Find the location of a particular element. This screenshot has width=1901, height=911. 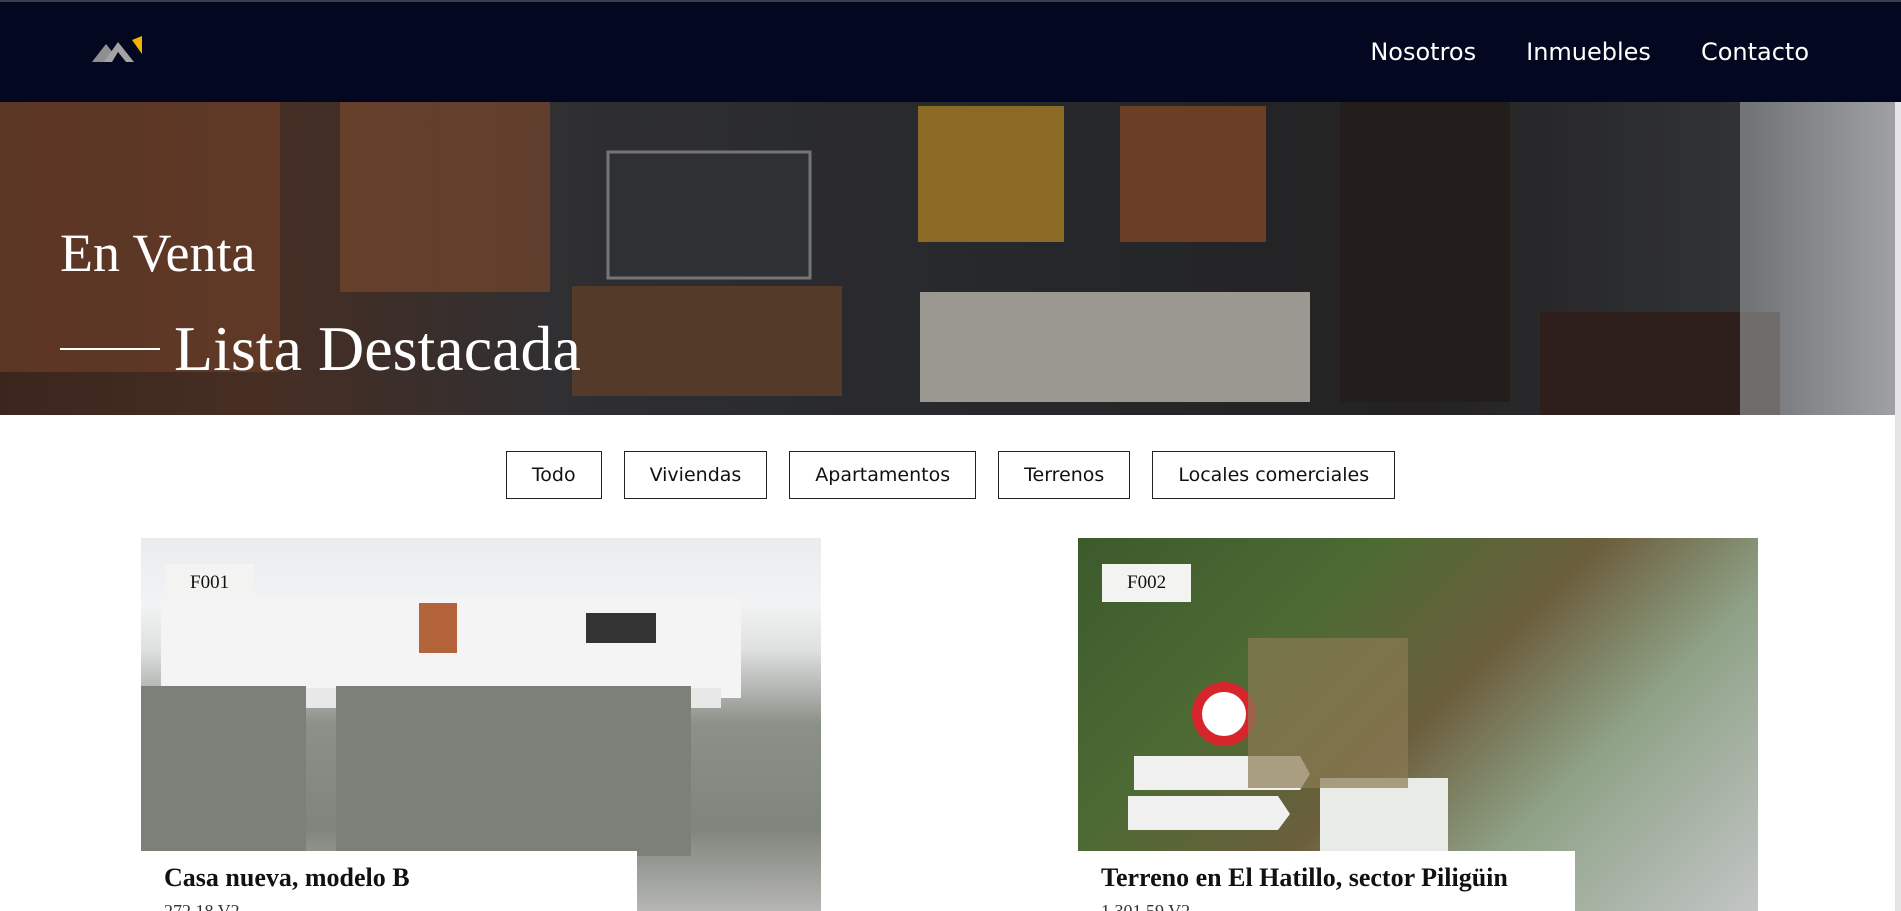

filter-todo: Todo is located at coordinates (553, 475).